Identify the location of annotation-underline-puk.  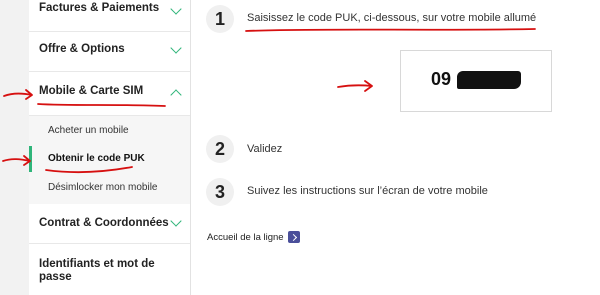
(89, 170).